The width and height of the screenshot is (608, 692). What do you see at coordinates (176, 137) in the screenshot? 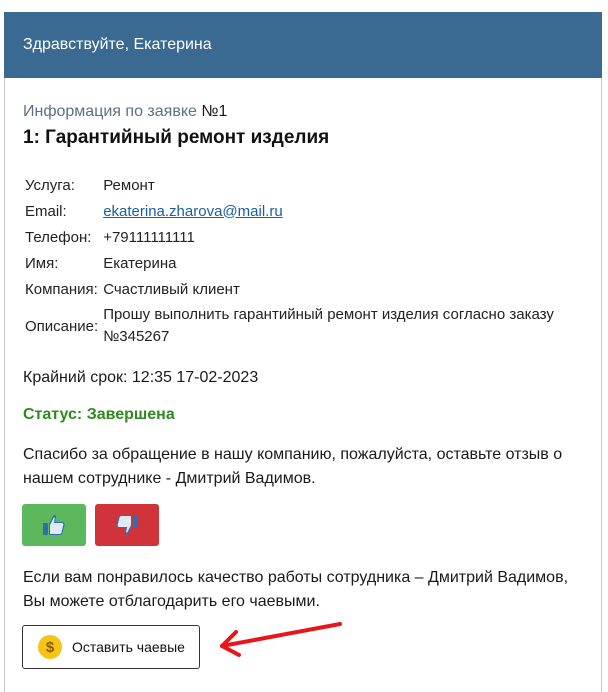
I see `request-title: 1: Гарантийный ремонт изделия` at bounding box center [176, 137].